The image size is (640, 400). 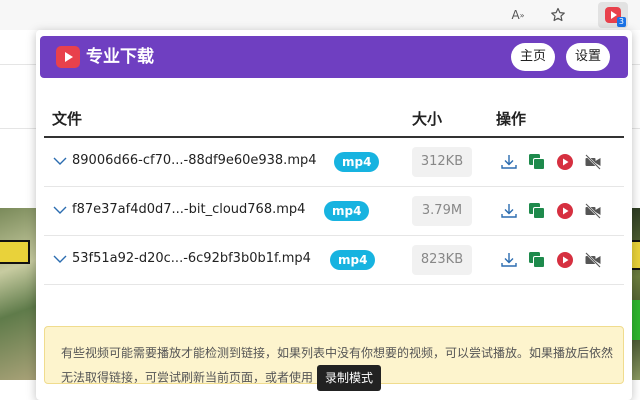 What do you see at coordinates (67, 119) in the screenshot?
I see `column-header-file: 文件` at bounding box center [67, 119].